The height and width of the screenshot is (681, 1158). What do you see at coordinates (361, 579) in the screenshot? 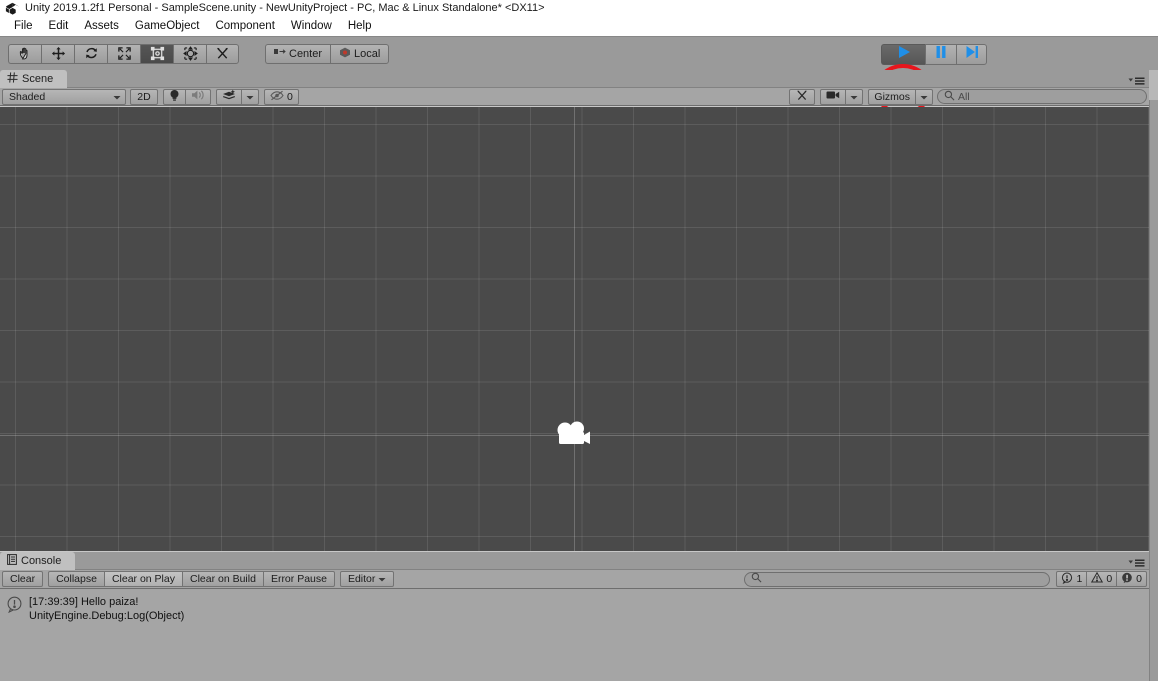
I see `editor-button-label: Editor` at bounding box center [361, 579].